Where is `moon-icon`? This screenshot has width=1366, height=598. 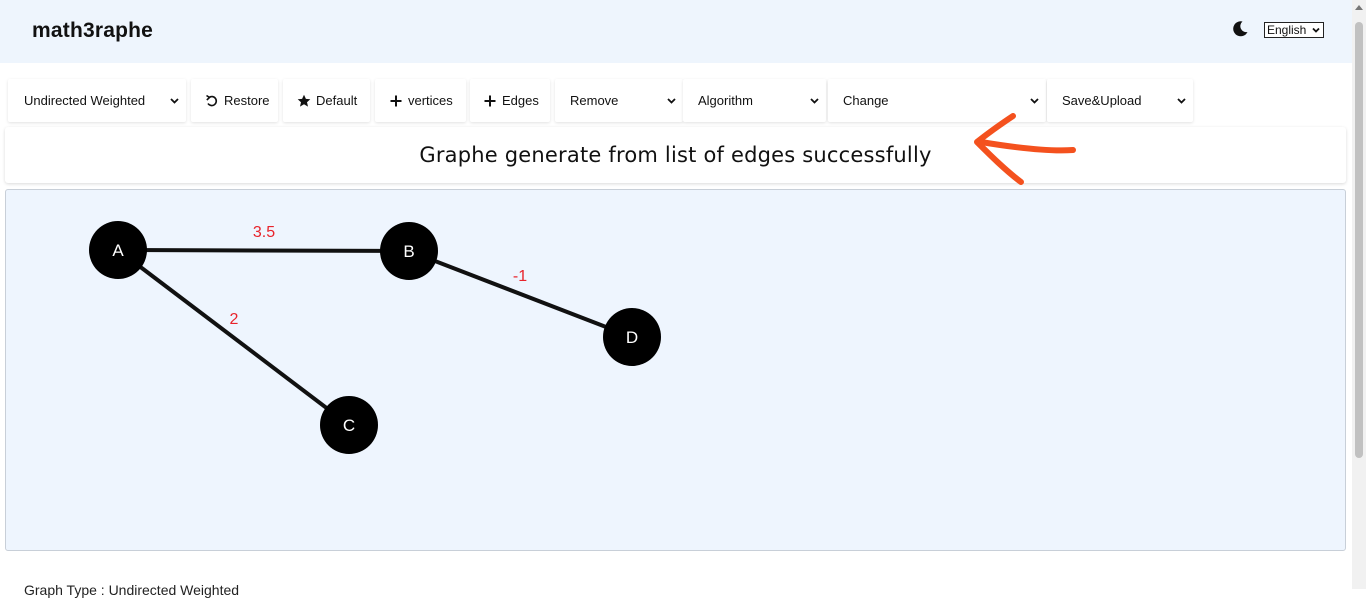
moon-icon is located at coordinates (1240, 29).